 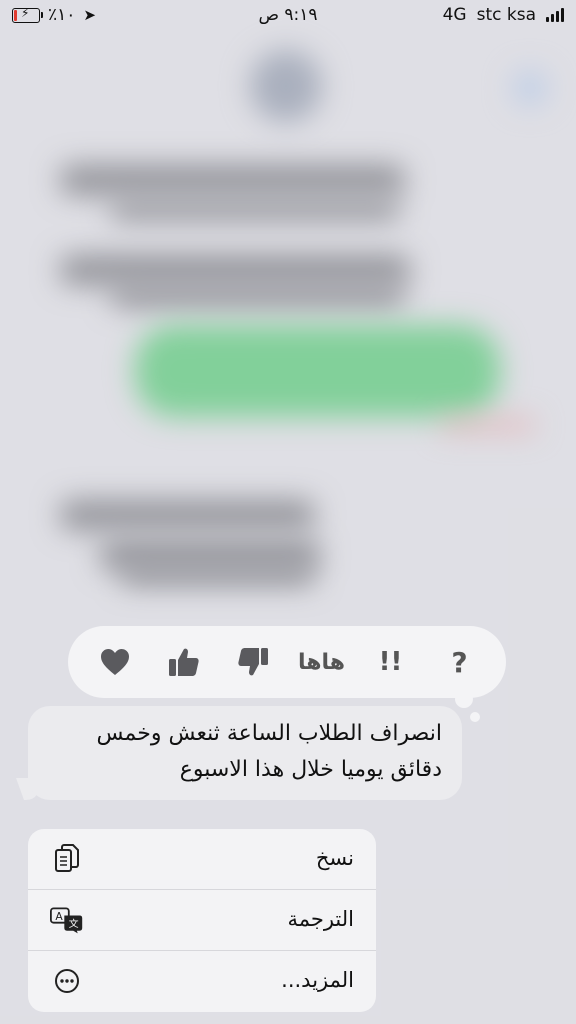 I want to click on menu-item-label: الترجمة, so click(x=320, y=919).